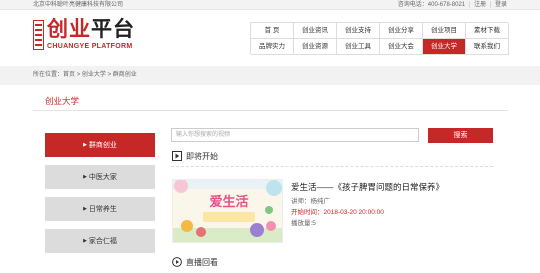 This screenshot has height=273, width=540. I want to click on course-thumbnail: 爱生活, so click(227, 211).